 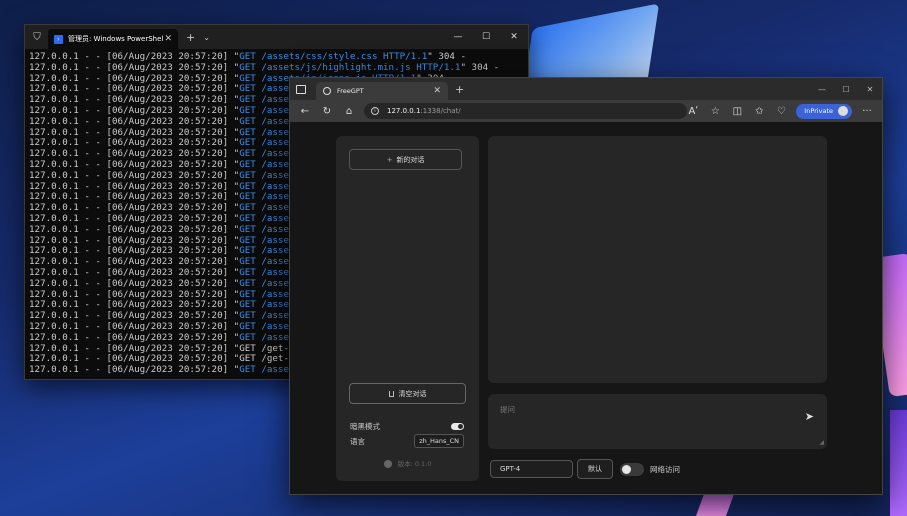 I want to click on read-aloud-icon: Aʹ, so click(x=693, y=111).